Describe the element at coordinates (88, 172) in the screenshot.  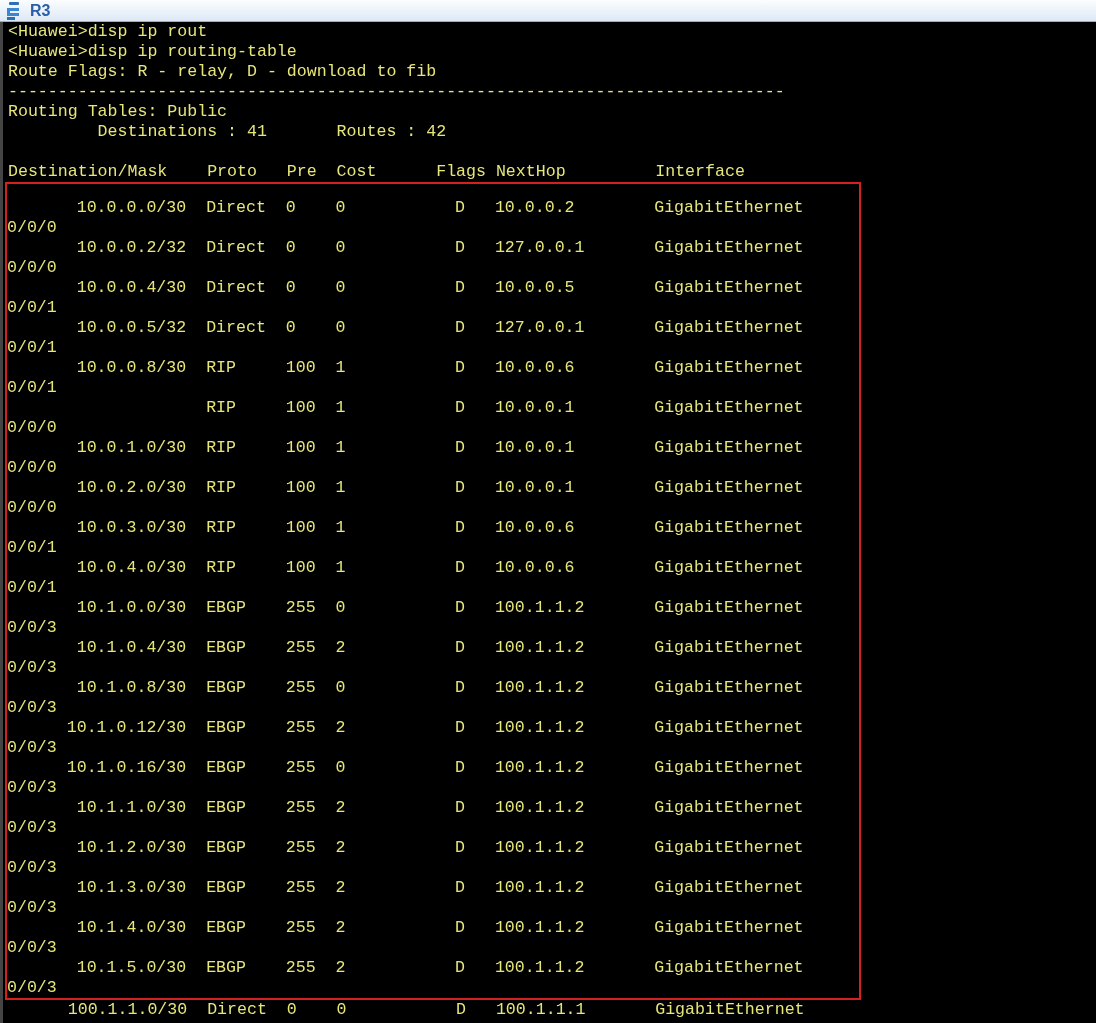
I see `column-header: Destination/Mask` at that location.